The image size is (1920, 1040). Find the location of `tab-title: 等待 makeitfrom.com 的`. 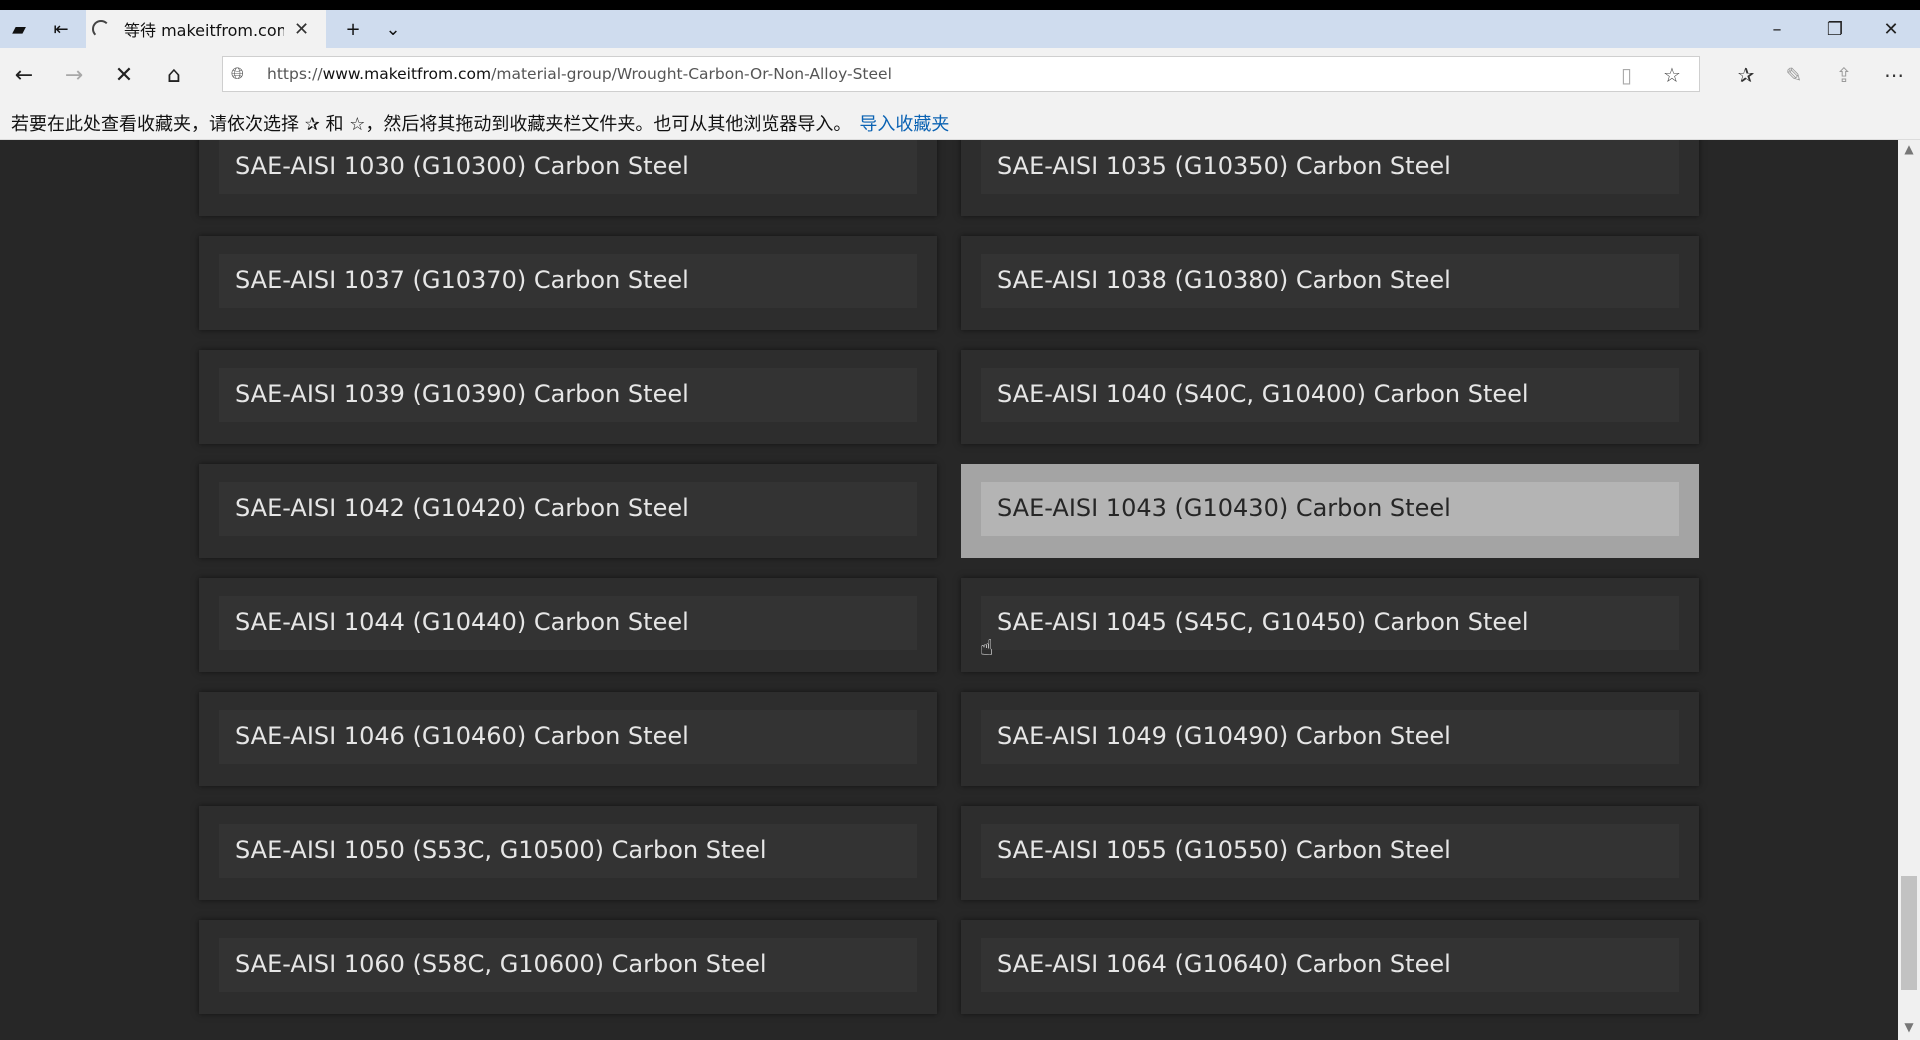

tab-title: 等待 makeitfrom.com 的 is located at coordinates (204, 30).